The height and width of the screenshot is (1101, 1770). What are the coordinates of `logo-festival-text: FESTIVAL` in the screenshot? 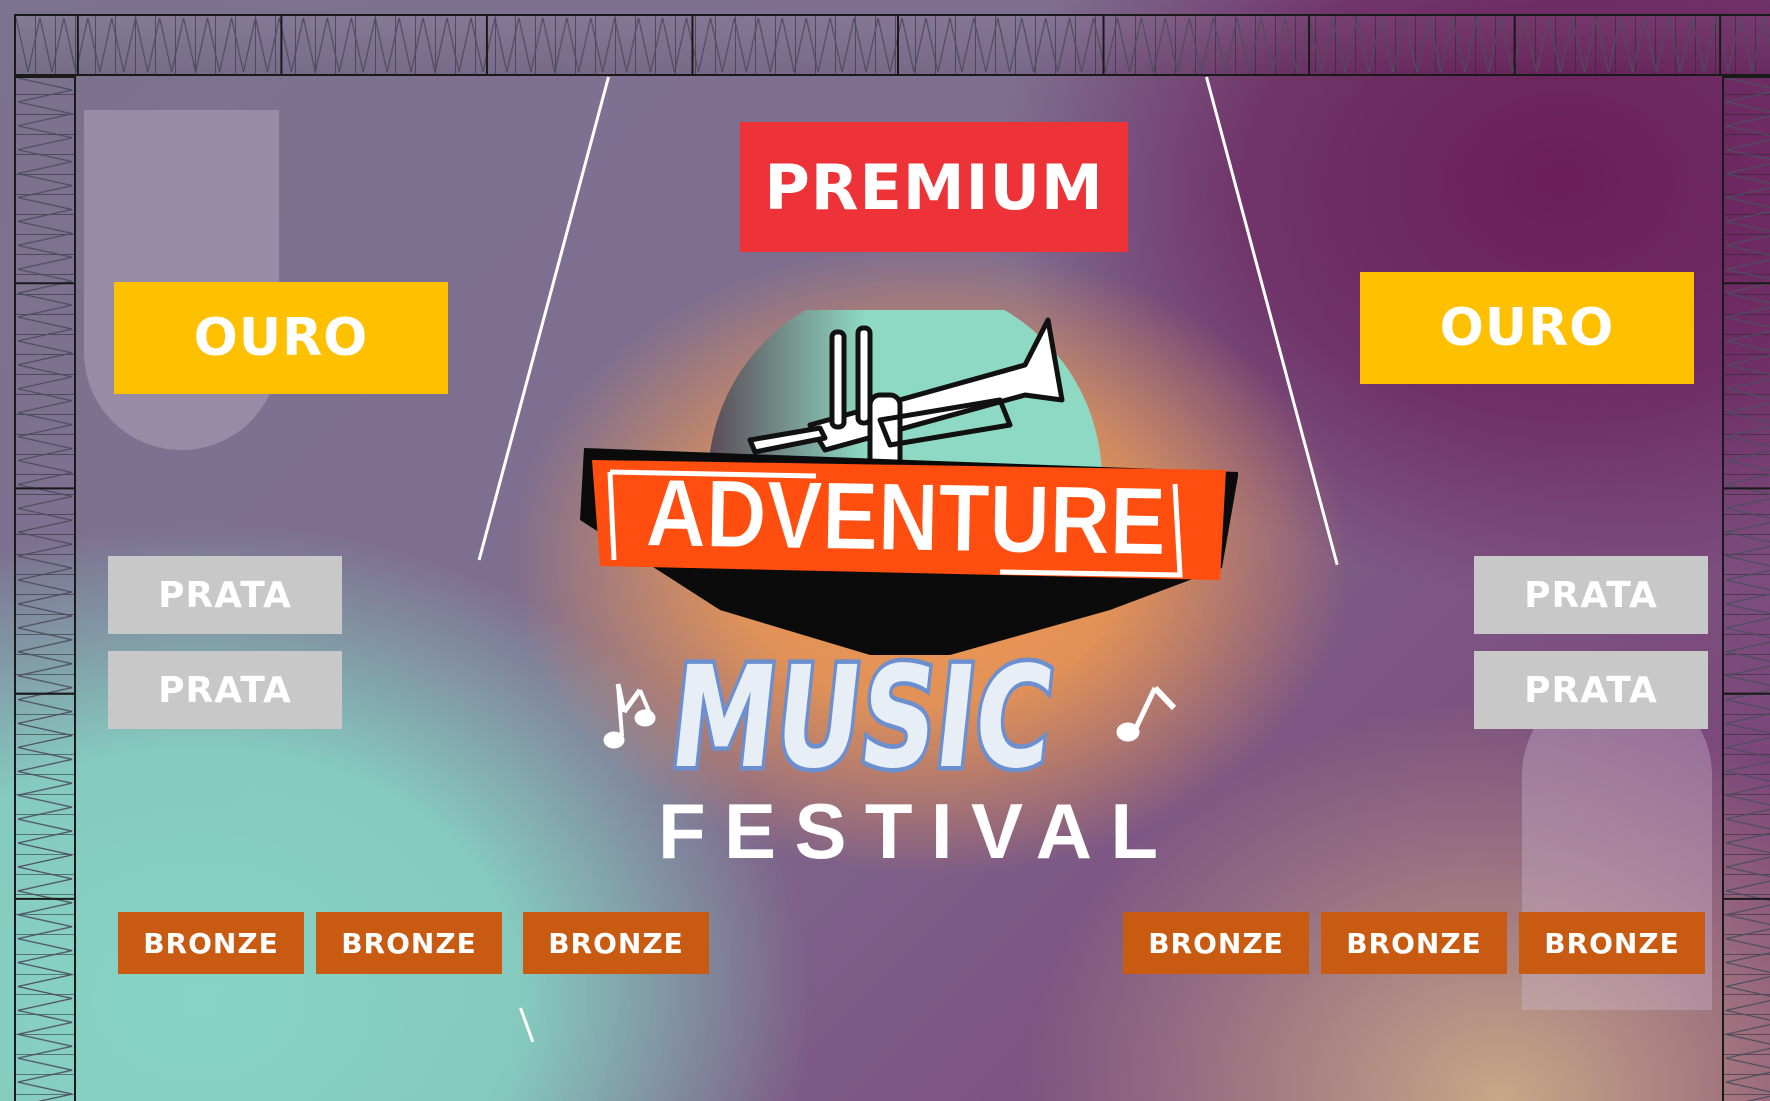 It's located at (908, 831).